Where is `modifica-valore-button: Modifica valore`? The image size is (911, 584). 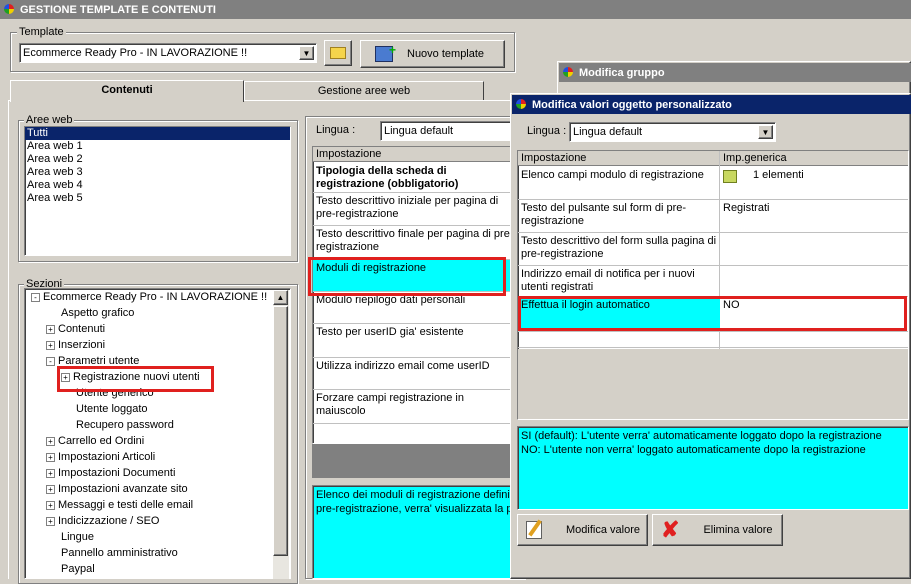
modifica-valore-button: Modifica valore is located at coordinates (582, 530).